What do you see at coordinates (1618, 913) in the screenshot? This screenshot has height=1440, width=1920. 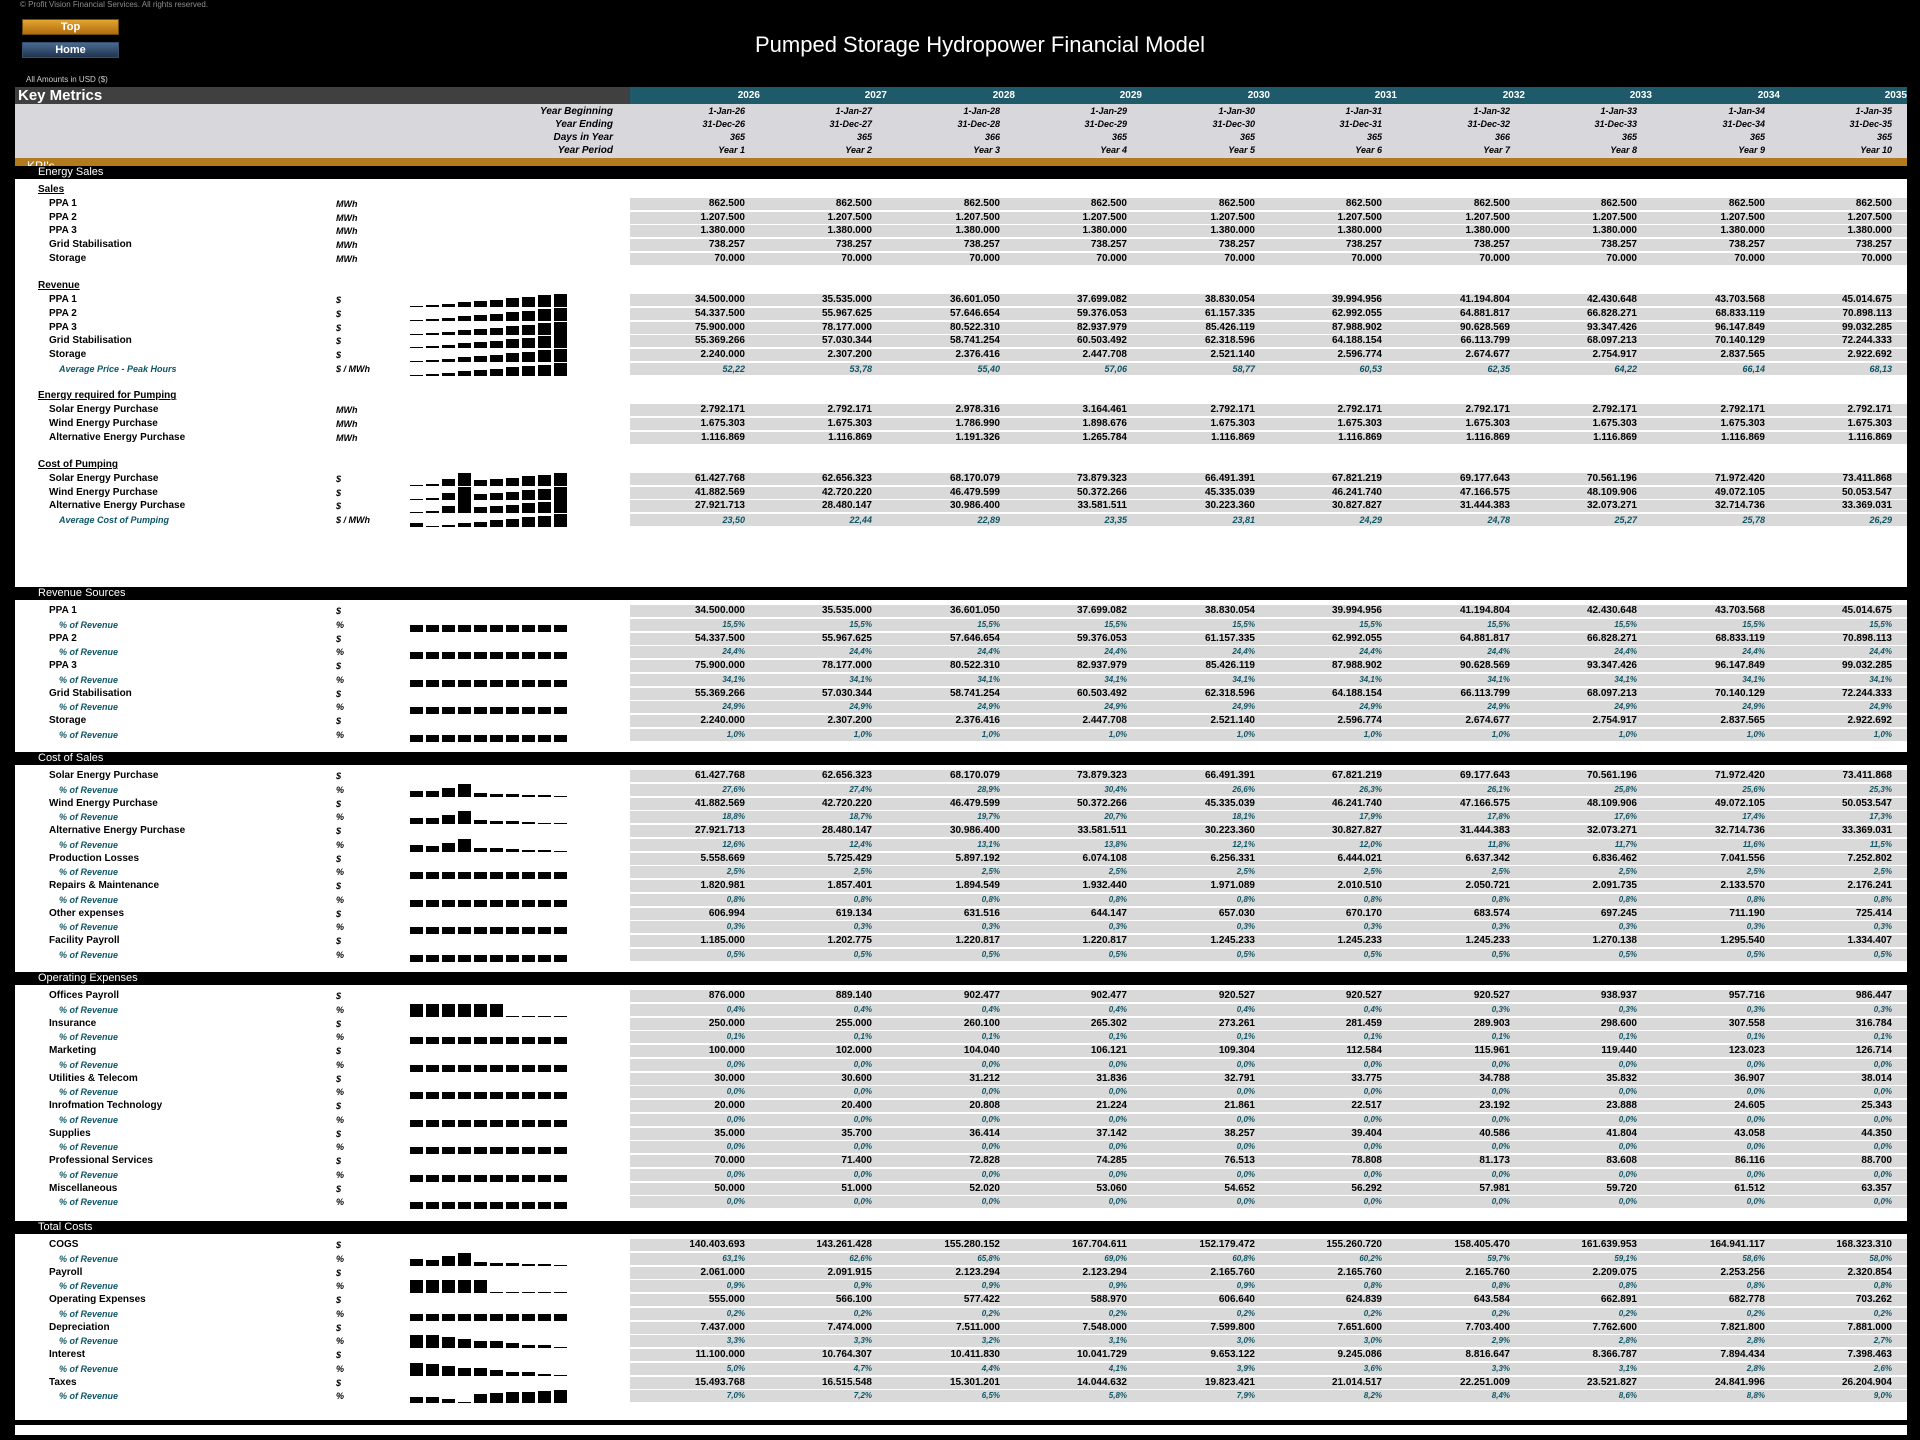 I see `cell-value: 697.245` at bounding box center [1618, 913].